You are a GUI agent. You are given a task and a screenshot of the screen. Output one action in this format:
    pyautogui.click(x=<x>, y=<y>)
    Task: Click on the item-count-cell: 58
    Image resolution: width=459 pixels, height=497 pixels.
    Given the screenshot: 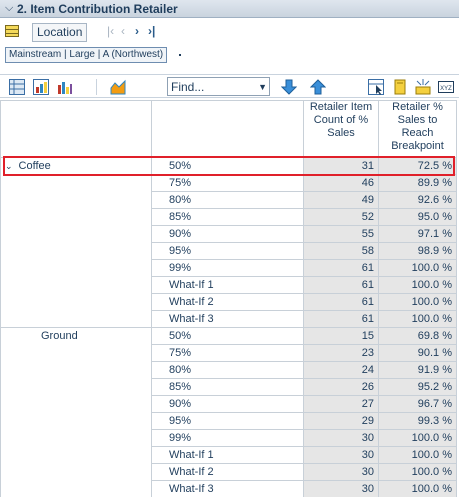 What is the action you would take?
    pyautogui.click(x=341, y=251)
    